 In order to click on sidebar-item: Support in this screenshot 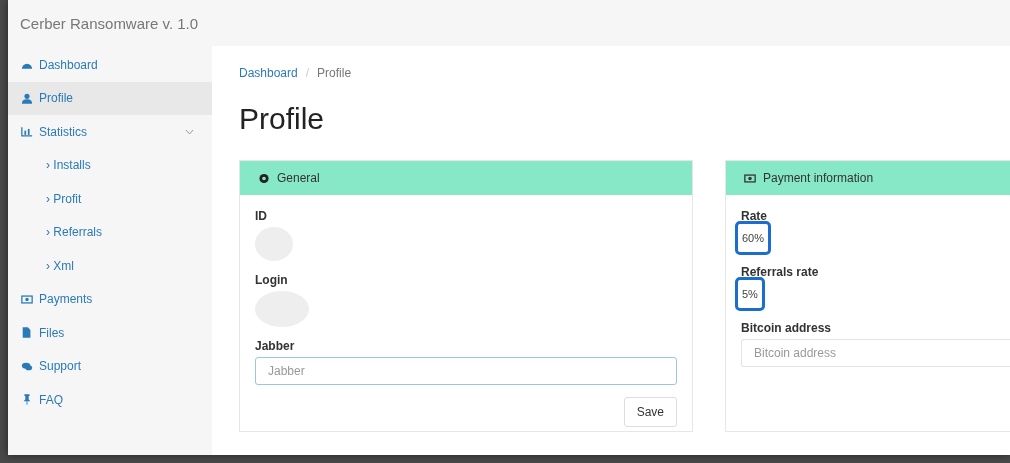, I will do `click(110, 366)`.